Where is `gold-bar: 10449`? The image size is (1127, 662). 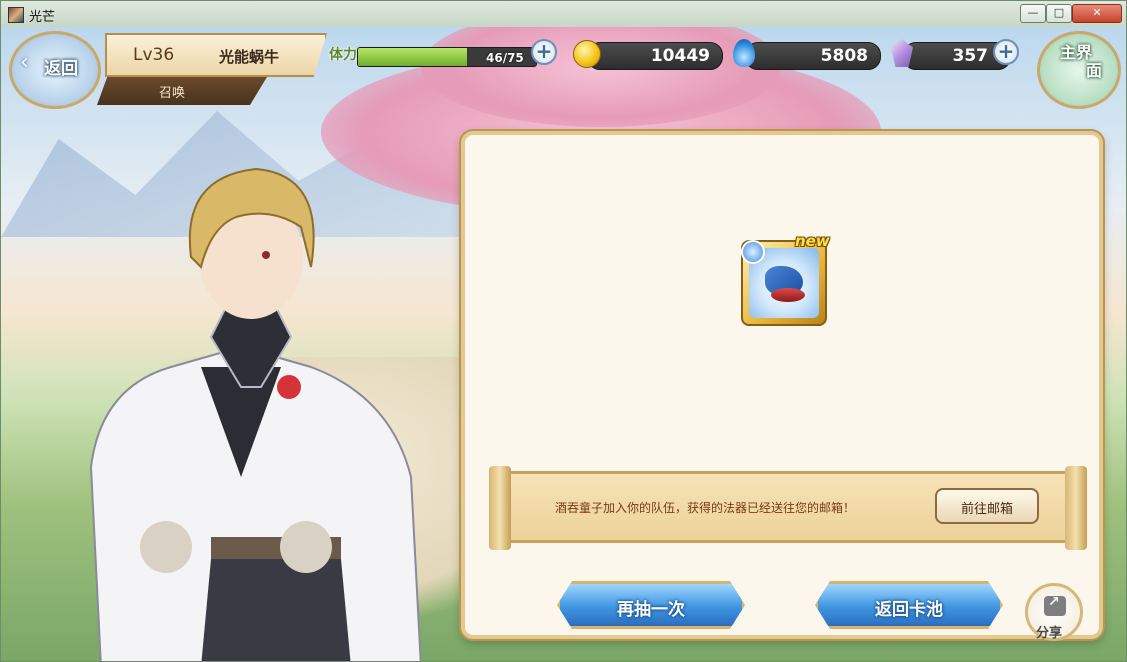
gold-bar: 10449 is located at coordinates (655, 56).